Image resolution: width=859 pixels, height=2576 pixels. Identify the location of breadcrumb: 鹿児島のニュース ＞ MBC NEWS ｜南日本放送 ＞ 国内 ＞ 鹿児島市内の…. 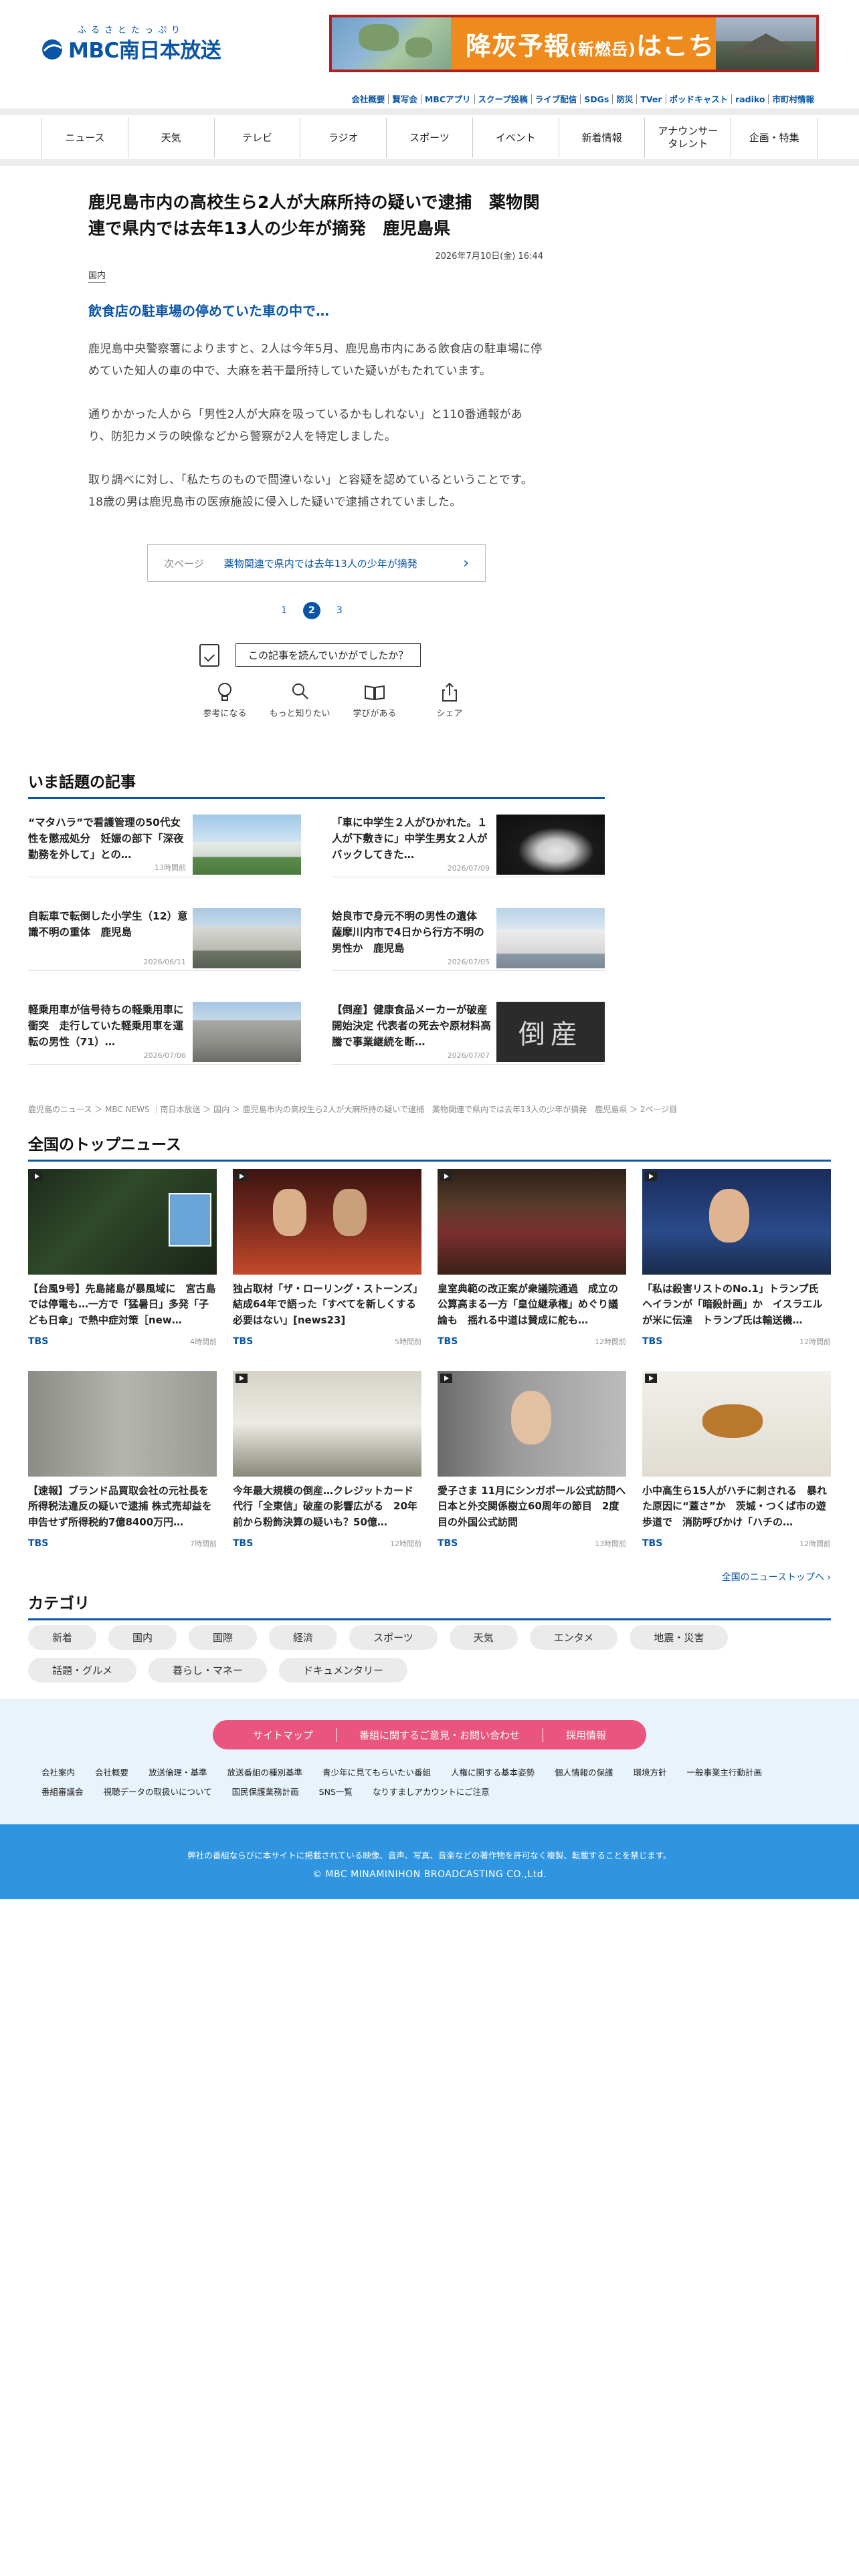
(352, 1109).